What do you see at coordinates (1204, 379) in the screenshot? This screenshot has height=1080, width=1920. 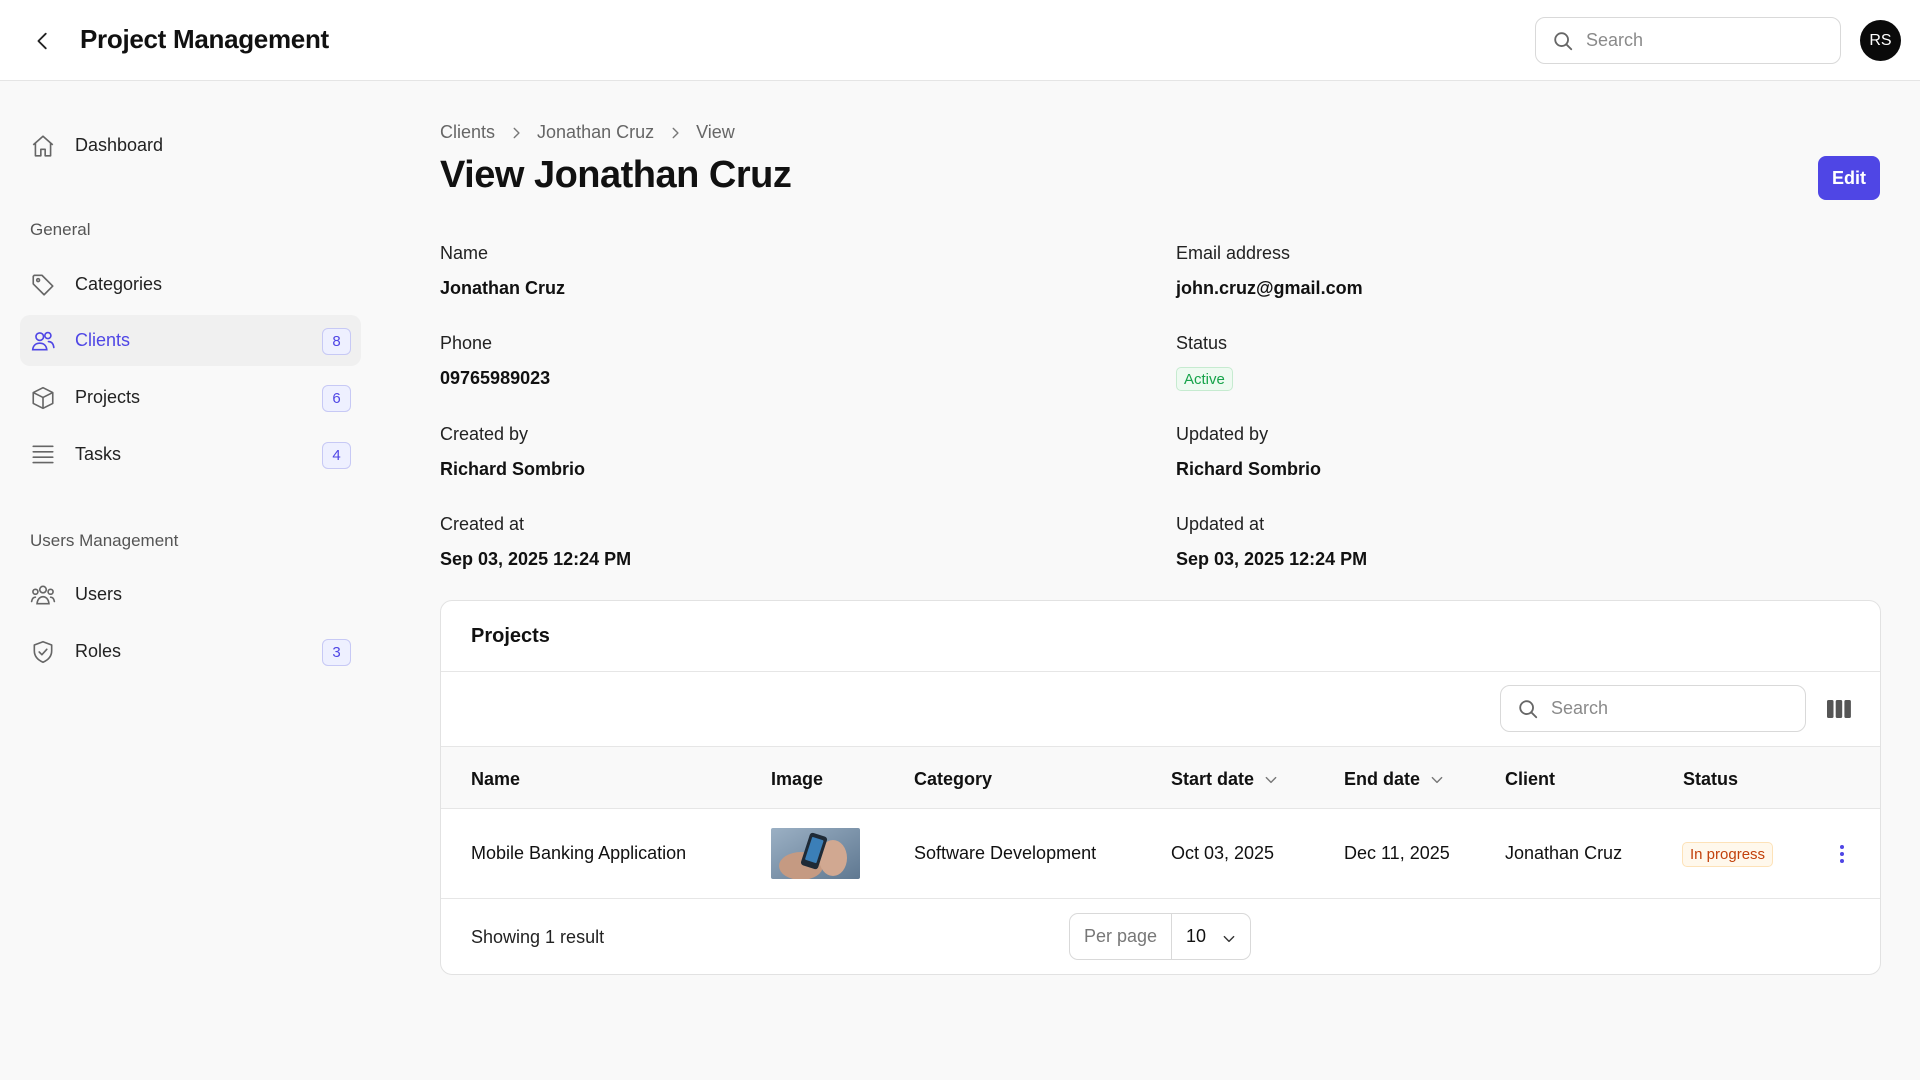 I see `status-badge: Active` at bounding box center [1204, 379].